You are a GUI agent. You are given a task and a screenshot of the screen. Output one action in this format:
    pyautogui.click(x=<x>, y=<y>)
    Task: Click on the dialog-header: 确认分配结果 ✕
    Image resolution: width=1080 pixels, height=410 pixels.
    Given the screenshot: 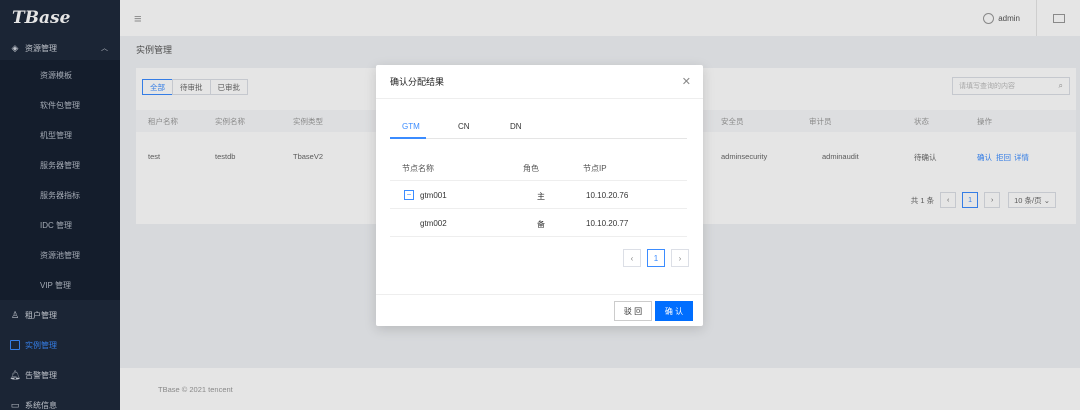 What is the action you would take?
    pyautogui.click(x=539, y=82)
    